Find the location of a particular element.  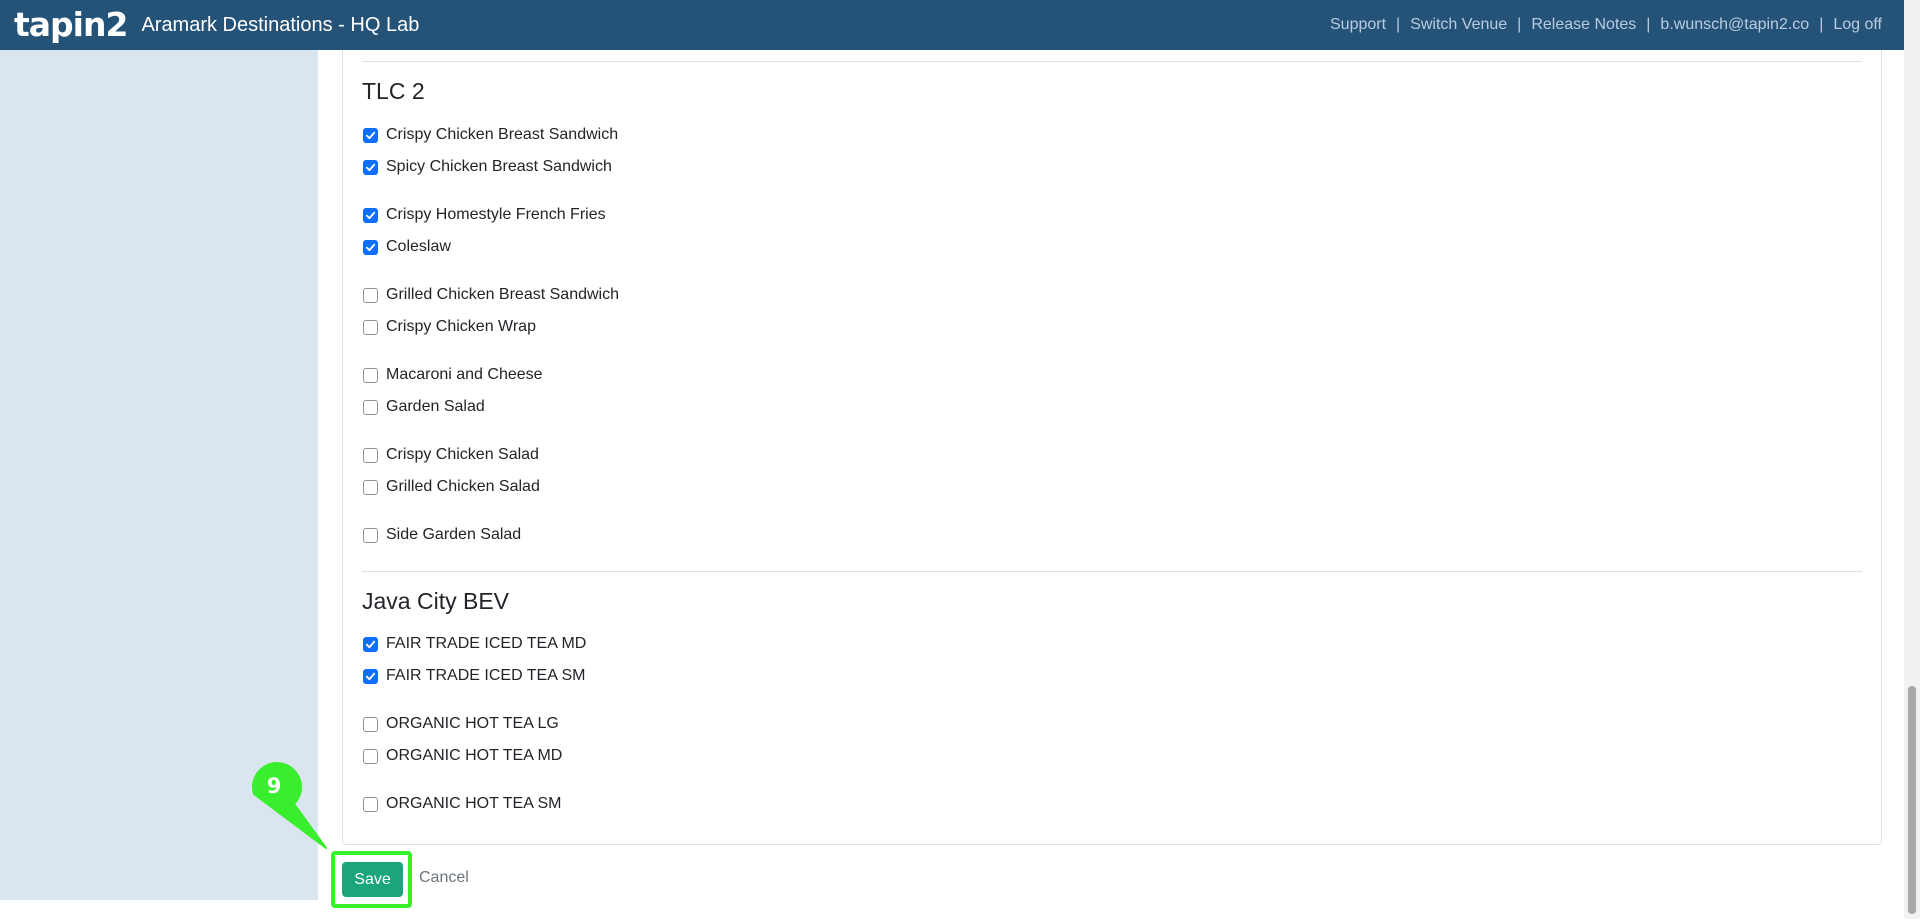

item-spicy-chicken-breast-sandwich: Spicy Chicken Breast Sandwich is located at coordinates (487, 167).